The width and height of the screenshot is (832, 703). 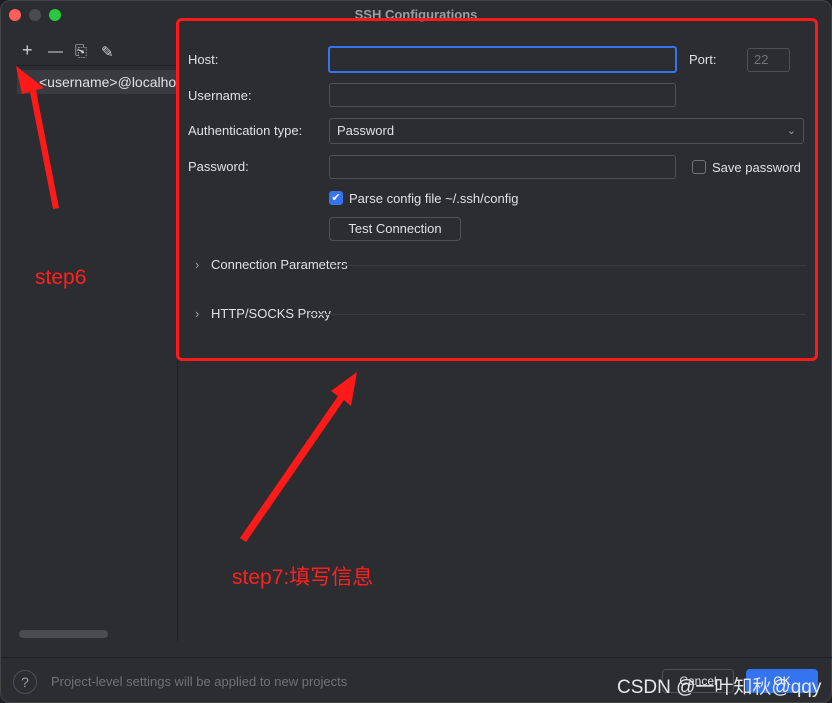 What do you see at coordinates (303, 577) in the screenshot?
I see `annotation-step7: step7:填写信息` at bounding box center [303, 577].